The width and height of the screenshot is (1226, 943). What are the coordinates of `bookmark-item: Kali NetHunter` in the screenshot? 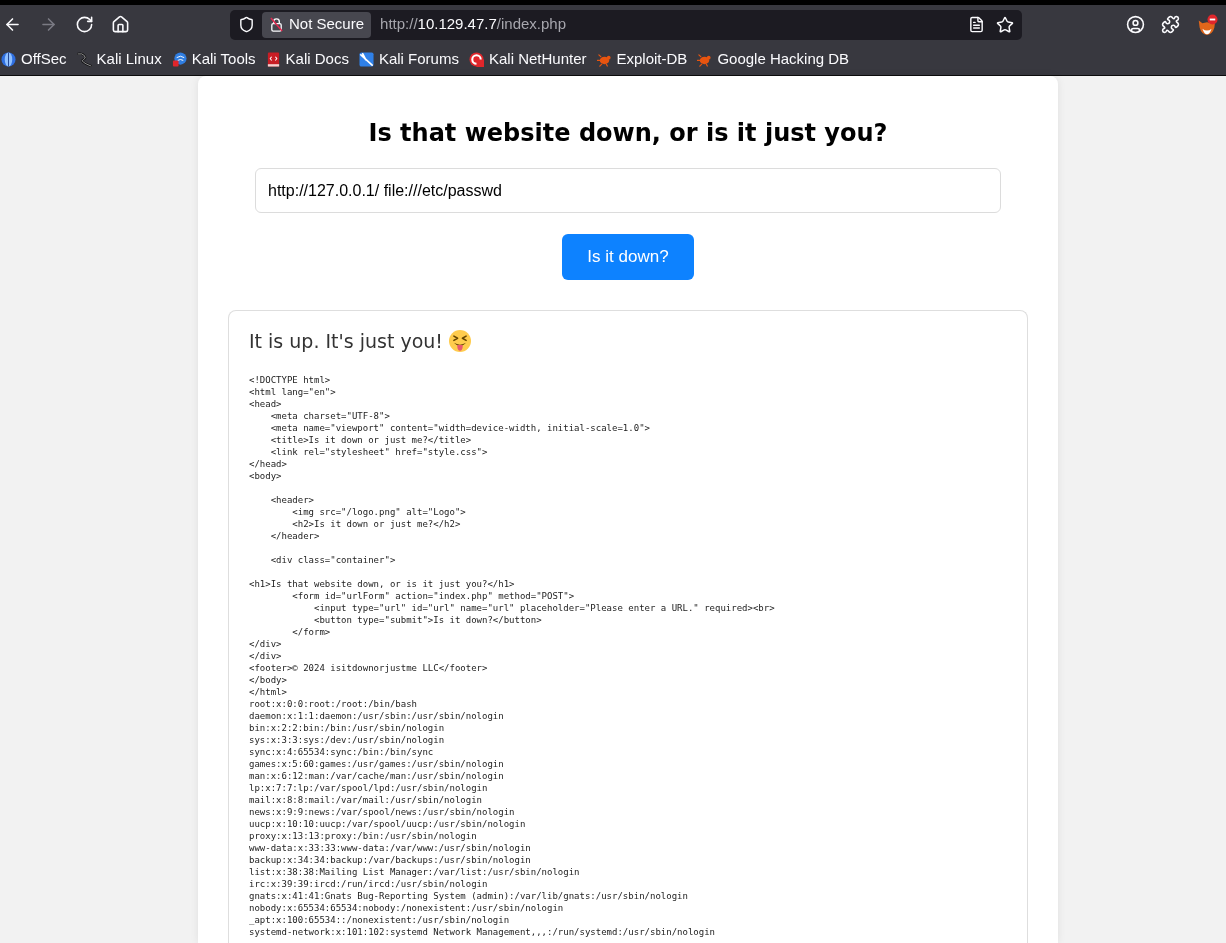 It's located at (531, 59).